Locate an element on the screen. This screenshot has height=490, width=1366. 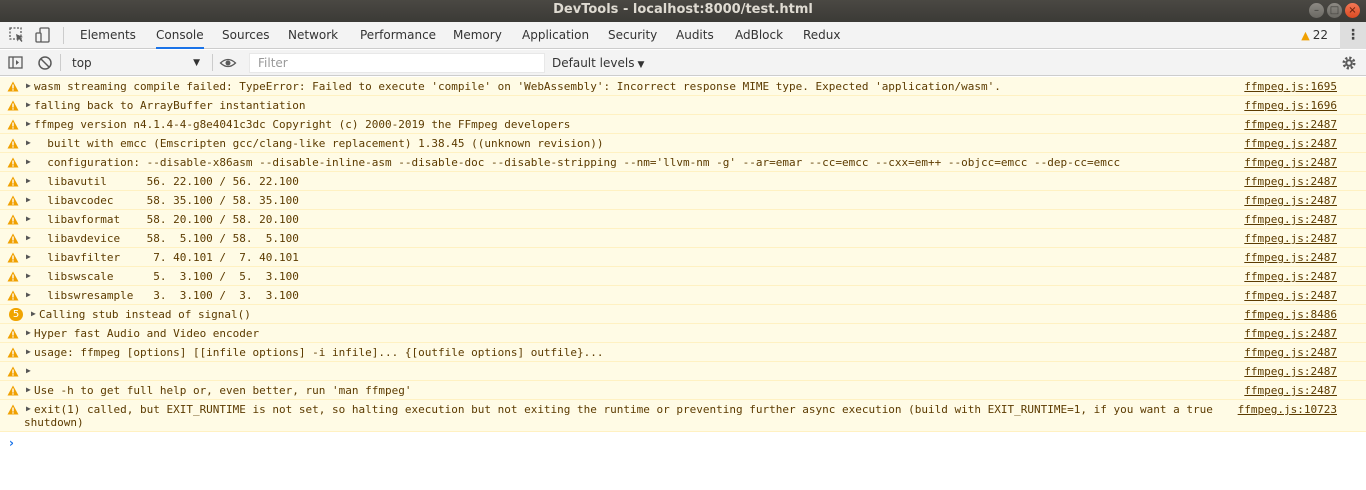
message-text: libswresample 3. 3.100 / 3. 3.100 is located at coordinates (166, 295).